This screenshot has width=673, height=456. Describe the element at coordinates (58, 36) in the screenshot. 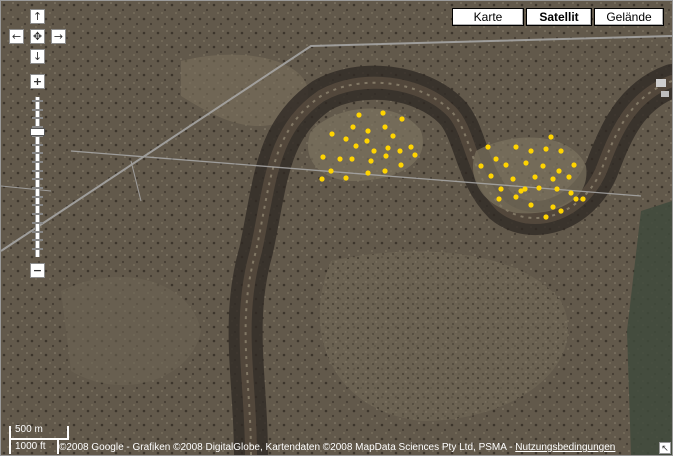

I see `pan-right-button: →` at that location.